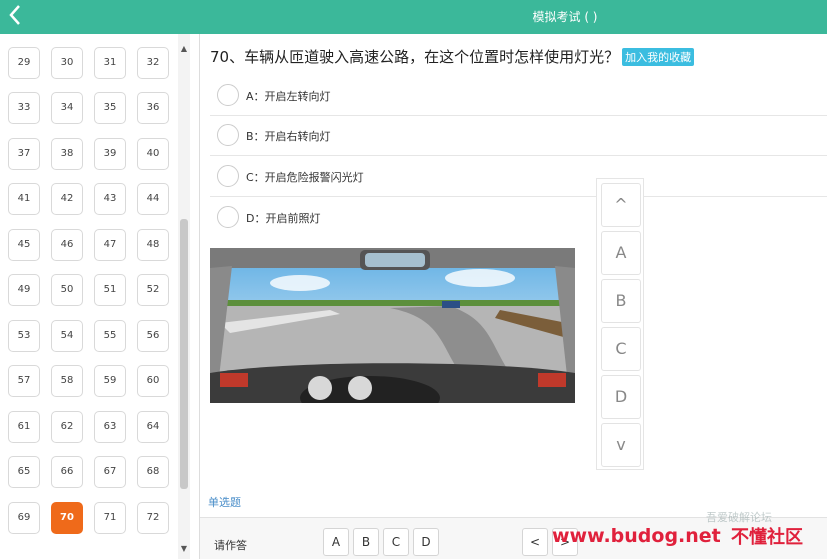 The height and width of the screenshot is (559, 827). Describe the element at coordinates (565, 17) in the screenshot. I see `page-title: 模拟考试 ( )` at that location.